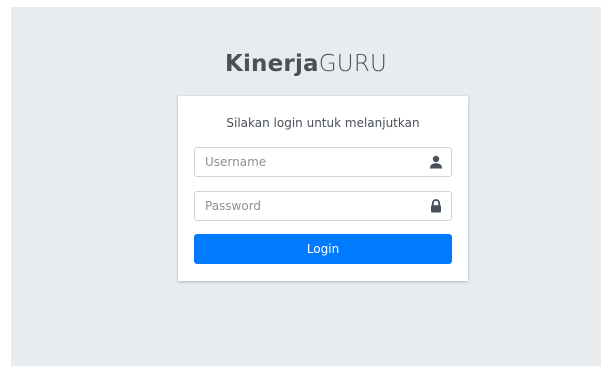  What do you see at coordinates (271, 64) in the screenshot?
I see `logo-bold-text: Kinerja` at bounding box center [271, 64].